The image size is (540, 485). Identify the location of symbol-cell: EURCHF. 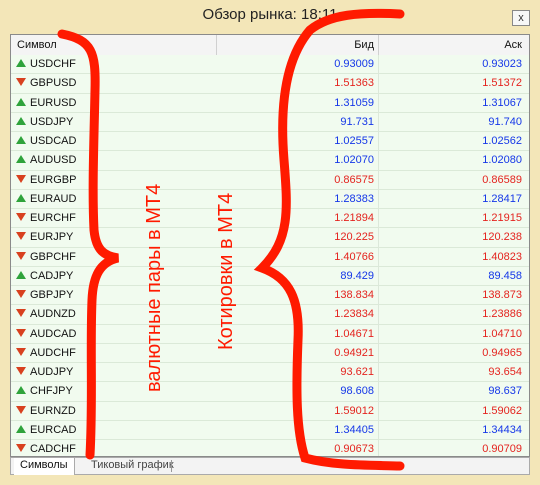
(53, 218).